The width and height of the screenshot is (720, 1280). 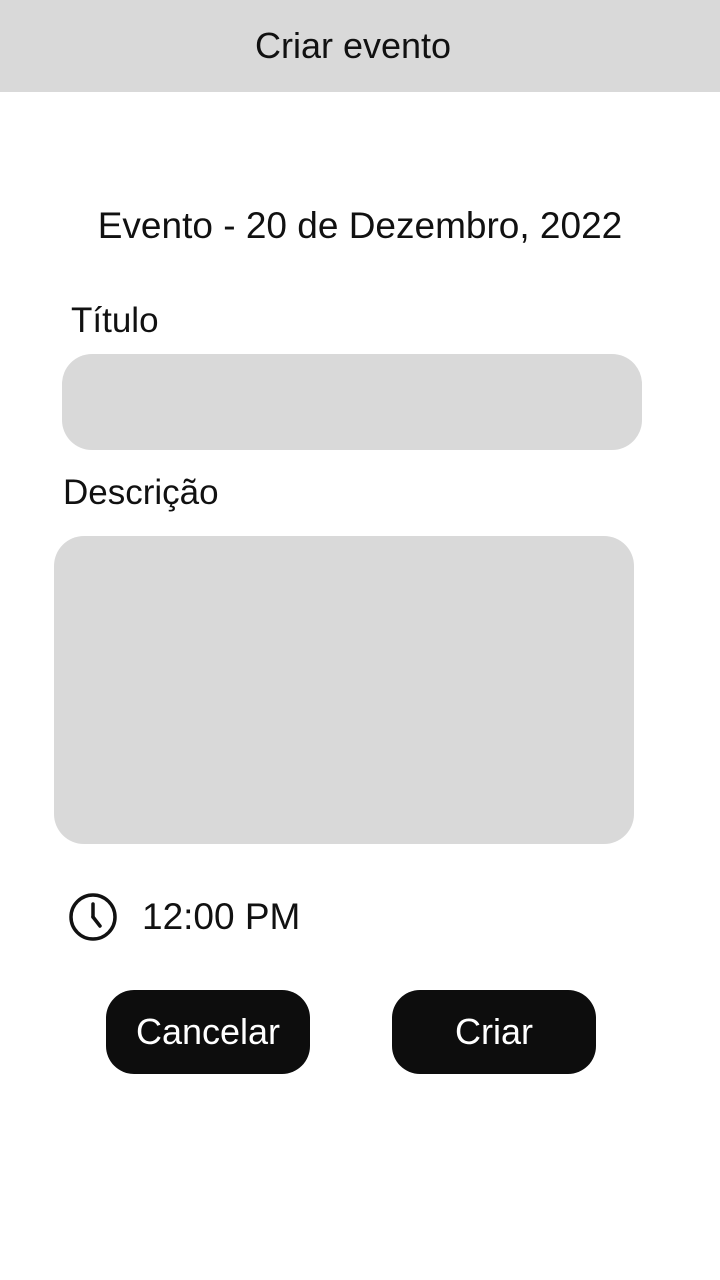 I want to click on event-date-heading: Evento - 20 de Dezembro, 2022, so click(x=360, y=225).